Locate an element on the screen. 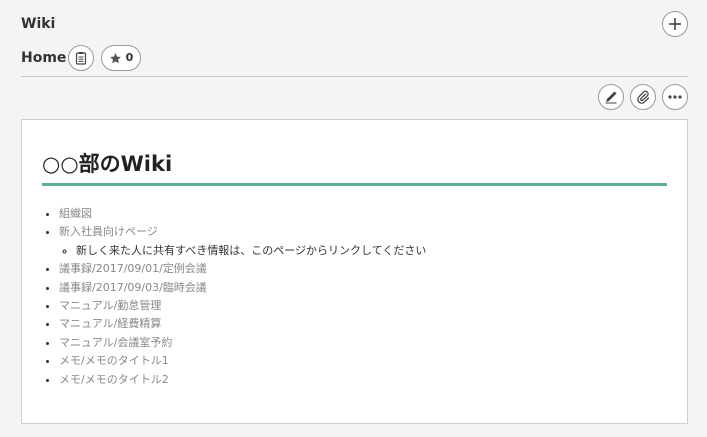  heading-rule is located at coordinates (354, 184).